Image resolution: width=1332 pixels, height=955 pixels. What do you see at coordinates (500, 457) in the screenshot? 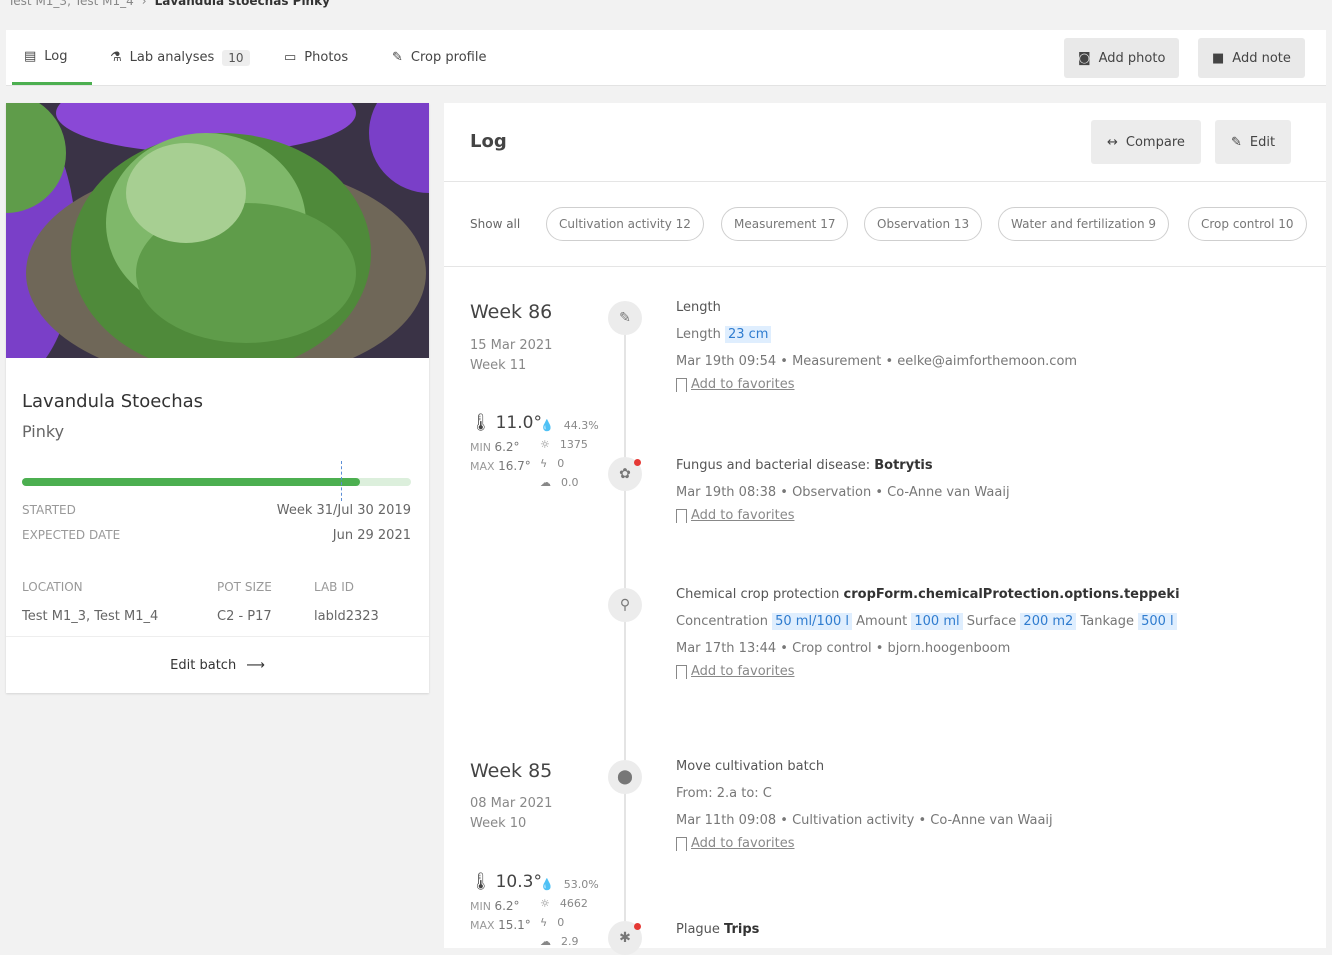
I see `min-max-temp: MIN 6.2° MAX 16.7°` at bounding box center [500, 457].